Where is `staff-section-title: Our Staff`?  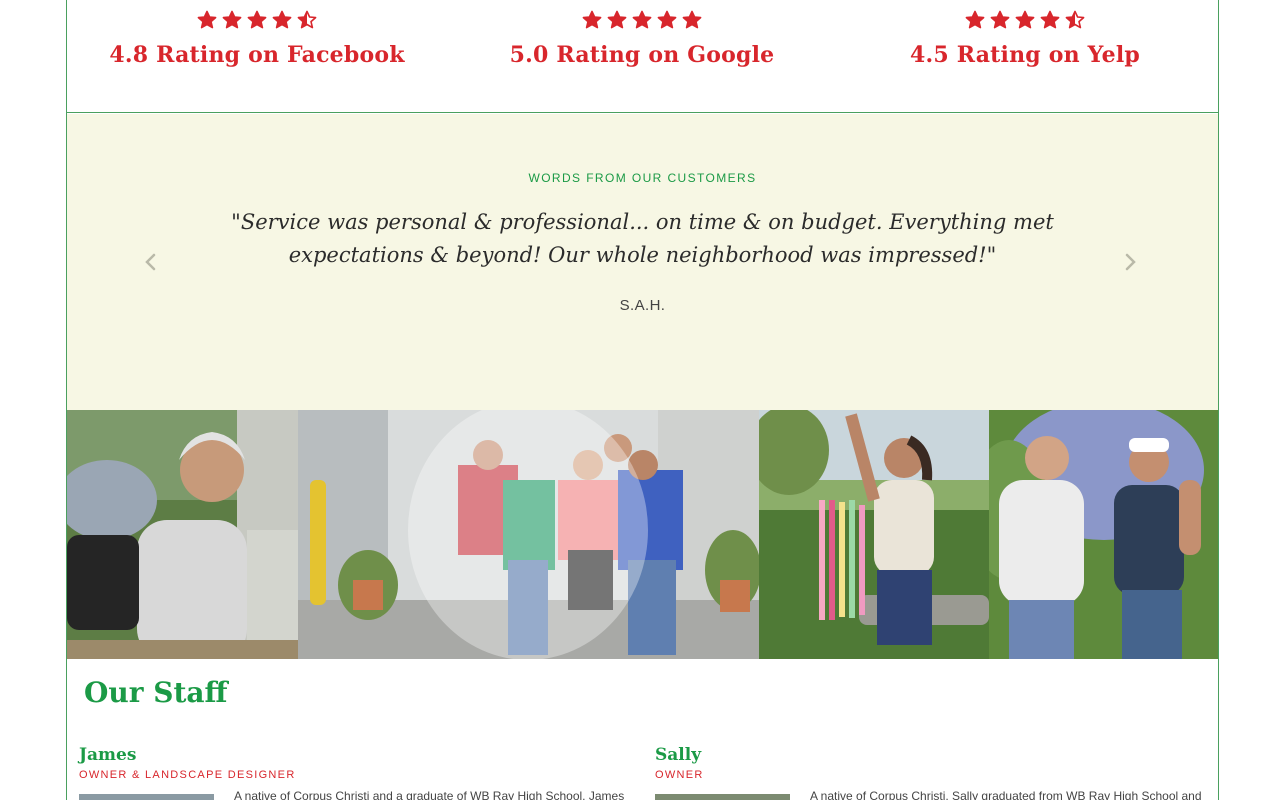
staff-section-title: Our Staff is located at coordinates (156, 692).